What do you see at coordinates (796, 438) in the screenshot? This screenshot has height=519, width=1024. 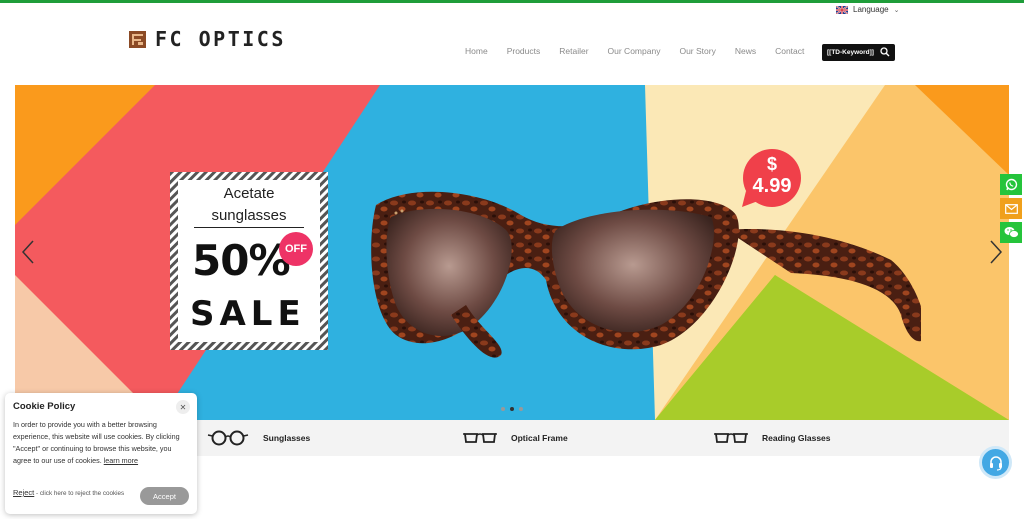 I see `category-label: Reading Glasses` at bounding box center [796, 438].